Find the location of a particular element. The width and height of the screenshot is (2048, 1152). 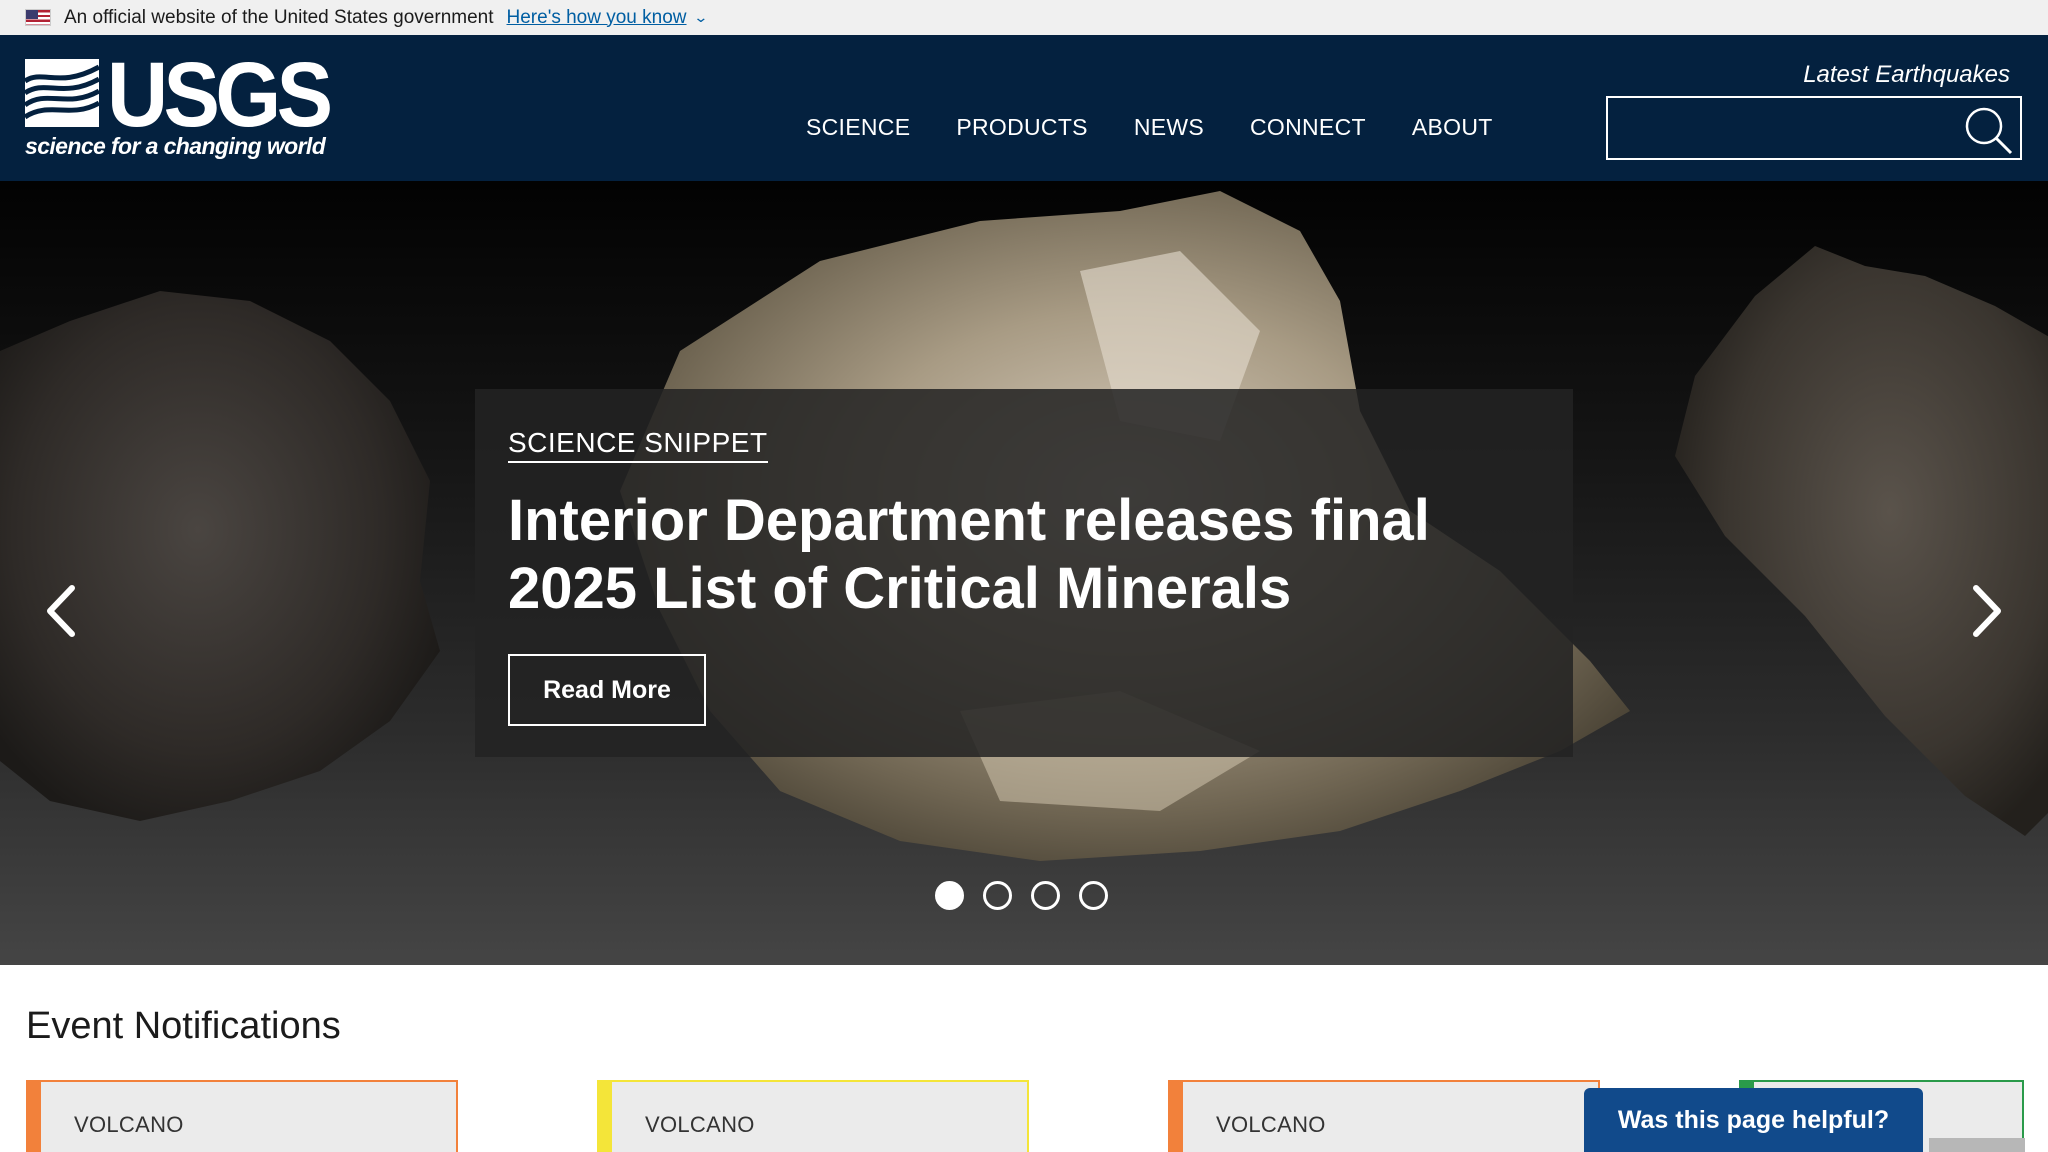

search-icon is located at coordinates (1988, 130).